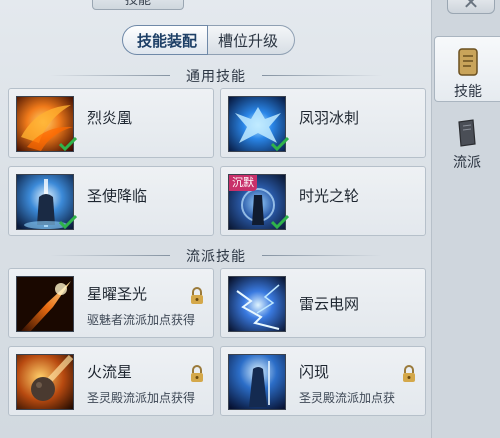  Describe the element at coordinates (257, 382) in the screenshot. I see `blink-icon` at that location.